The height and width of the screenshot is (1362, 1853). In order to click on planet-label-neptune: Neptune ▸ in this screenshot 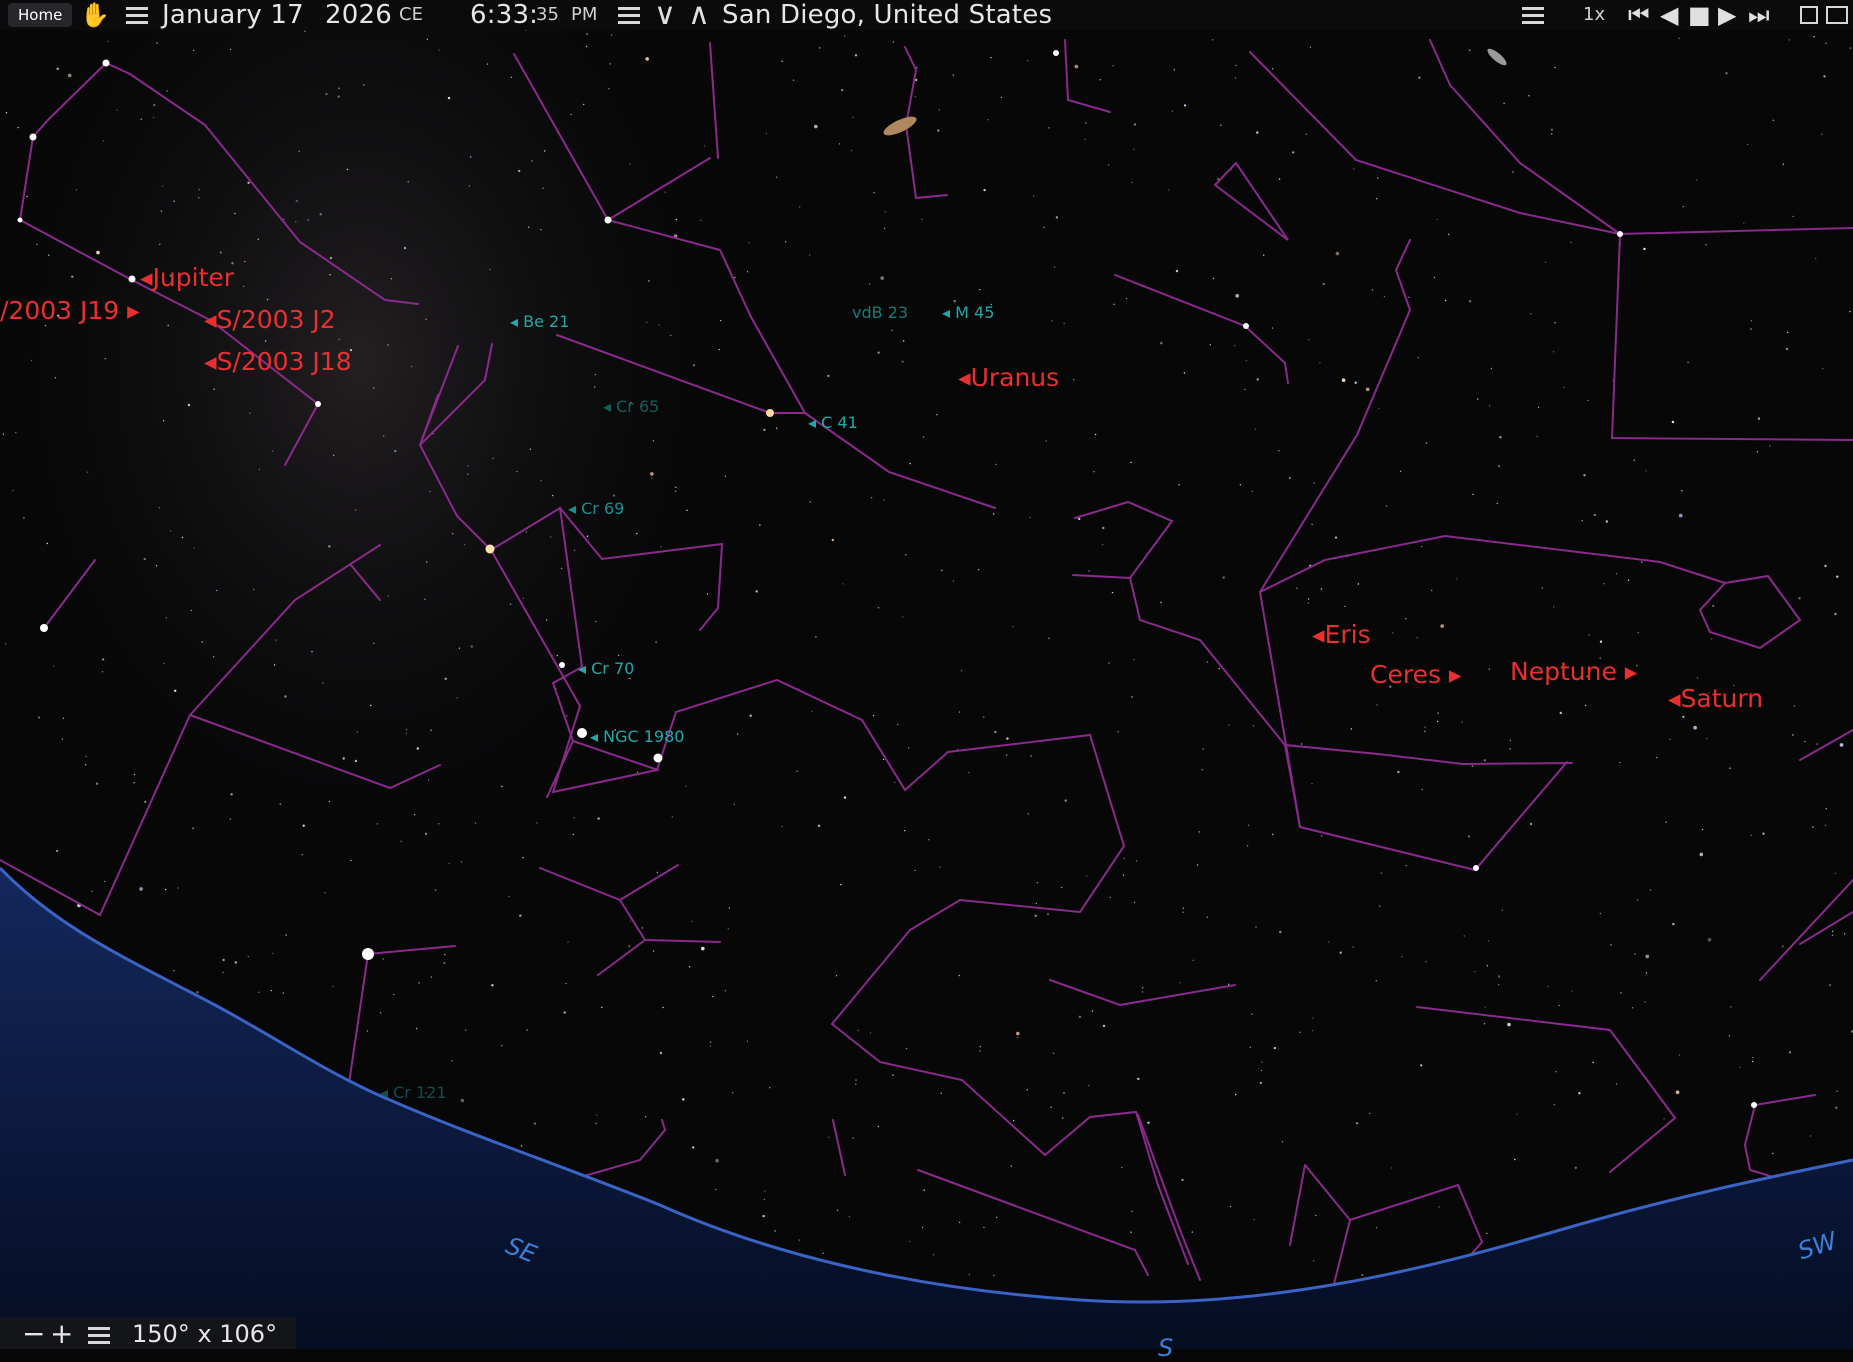, I will do `click(1573, 671)`.